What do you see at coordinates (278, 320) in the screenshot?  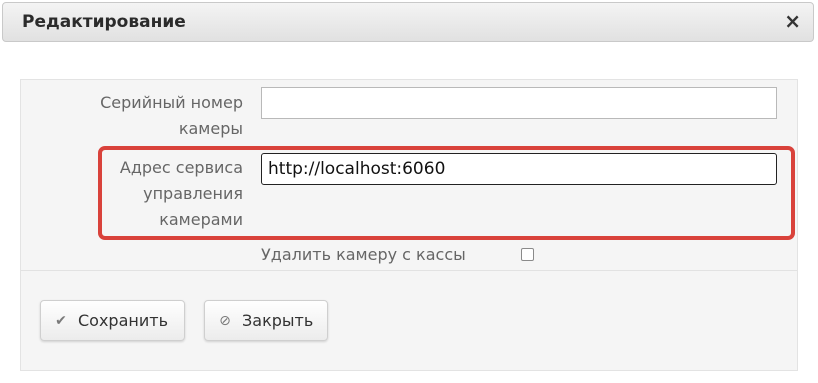 I see `close-button-label: Закрыть` at bounding box center [278, 320].